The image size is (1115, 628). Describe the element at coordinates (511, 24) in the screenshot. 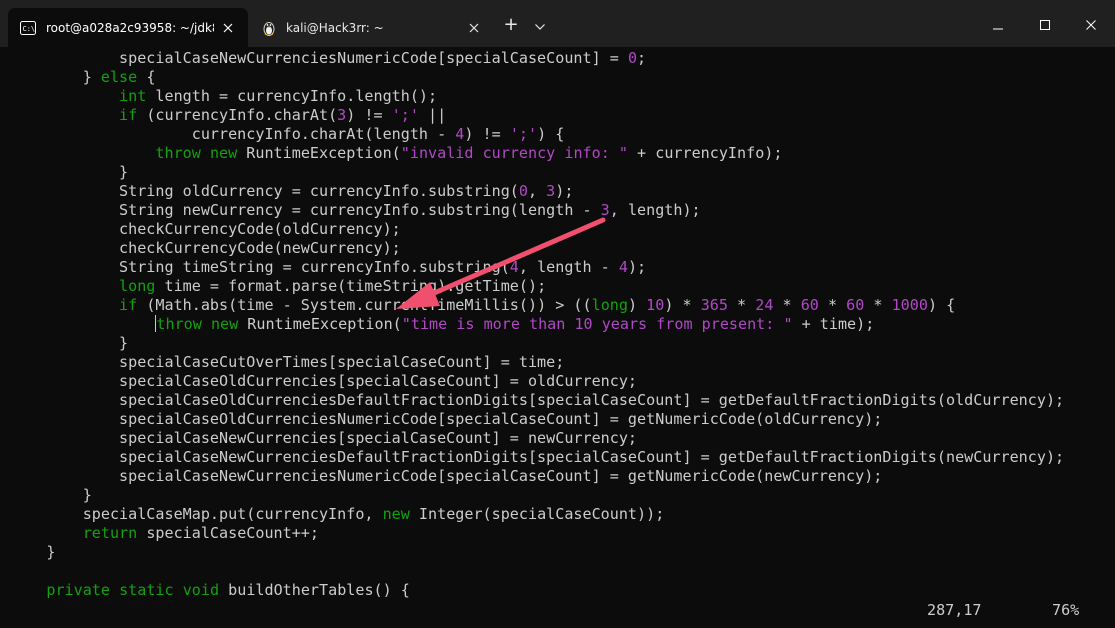

I see `new-tab-button: +` at that location.